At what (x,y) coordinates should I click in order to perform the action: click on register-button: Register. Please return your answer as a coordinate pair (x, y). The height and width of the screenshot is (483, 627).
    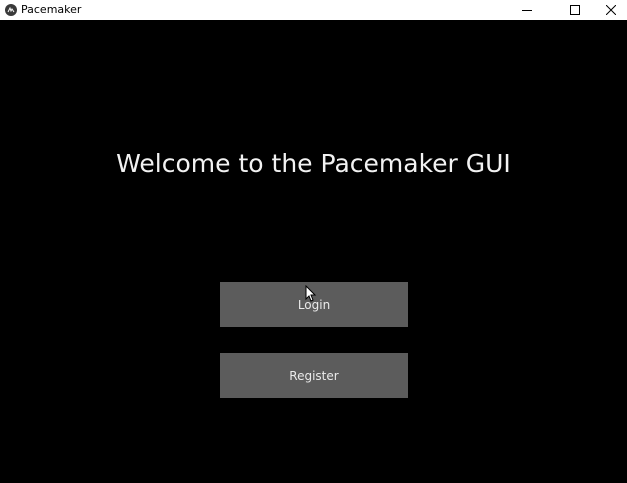
    Looking at the image, I should click on (314, 375).